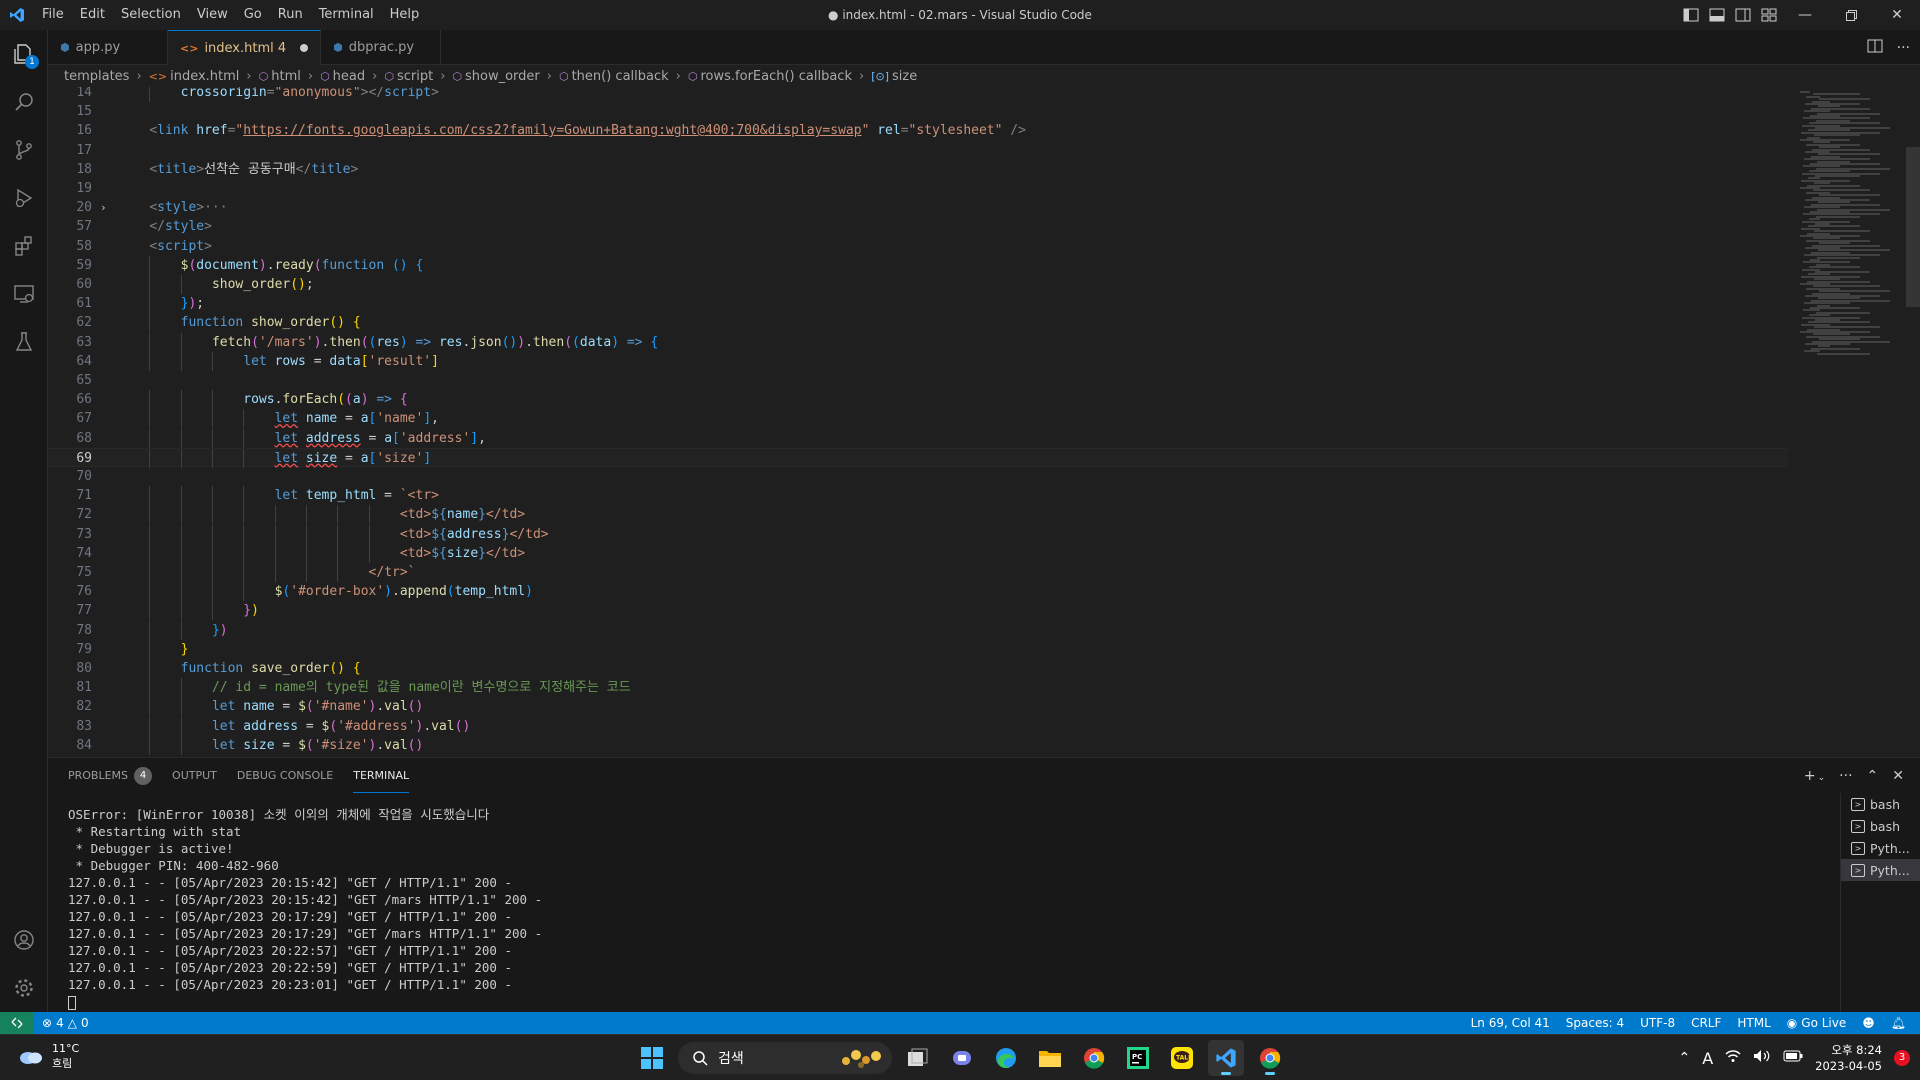  What do you see at coordinates (290, 15) in the screenshot?
I see `menu-run: Run` at bounding box center [290, 15].